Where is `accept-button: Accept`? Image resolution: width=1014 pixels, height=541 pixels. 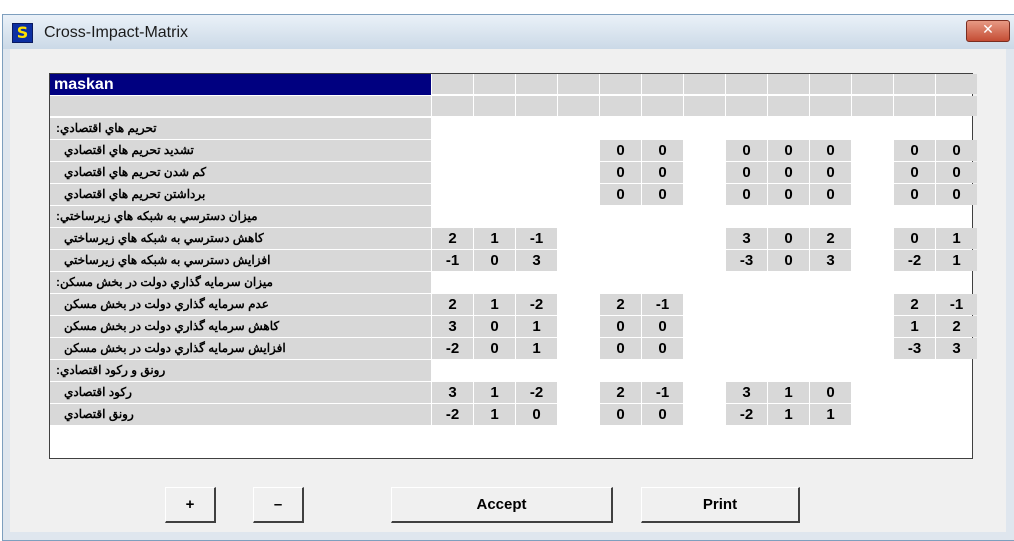 accept-button: Accept is located at coordinates (502, 505).